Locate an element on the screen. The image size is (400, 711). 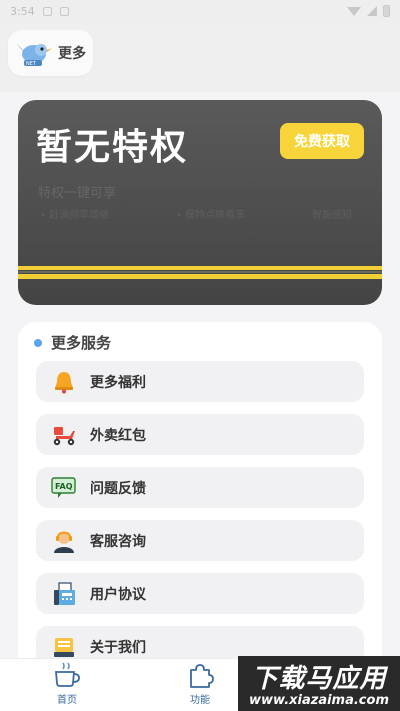
more-chip: NET 更多 is located at coordinates (50, 53).